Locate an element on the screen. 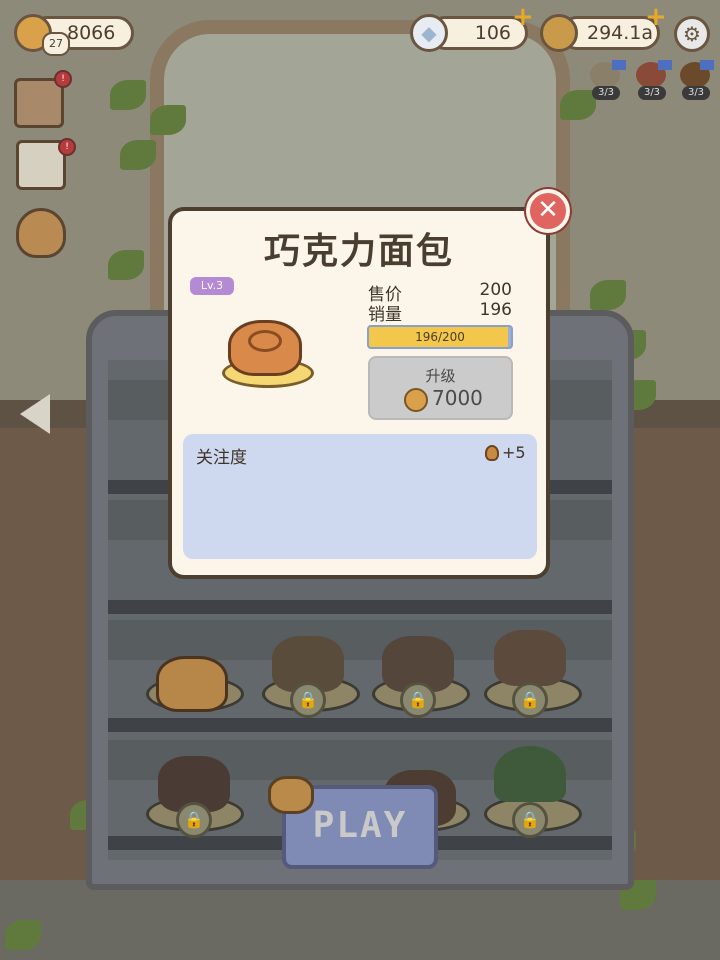 The width and height of the screenshot is (720, 960). coin-value: 294.1a is located at coordinates (620, 33).